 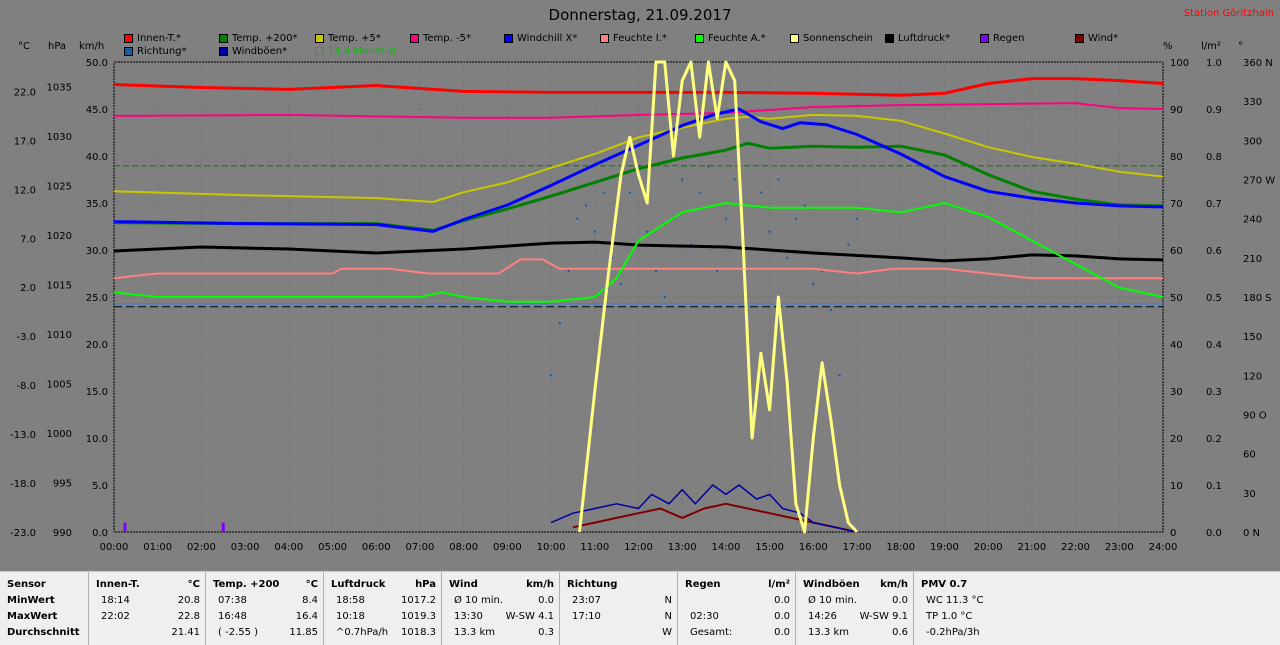 I want to click on stats-column-title: Luftdruck, so click(x=358, y=584).